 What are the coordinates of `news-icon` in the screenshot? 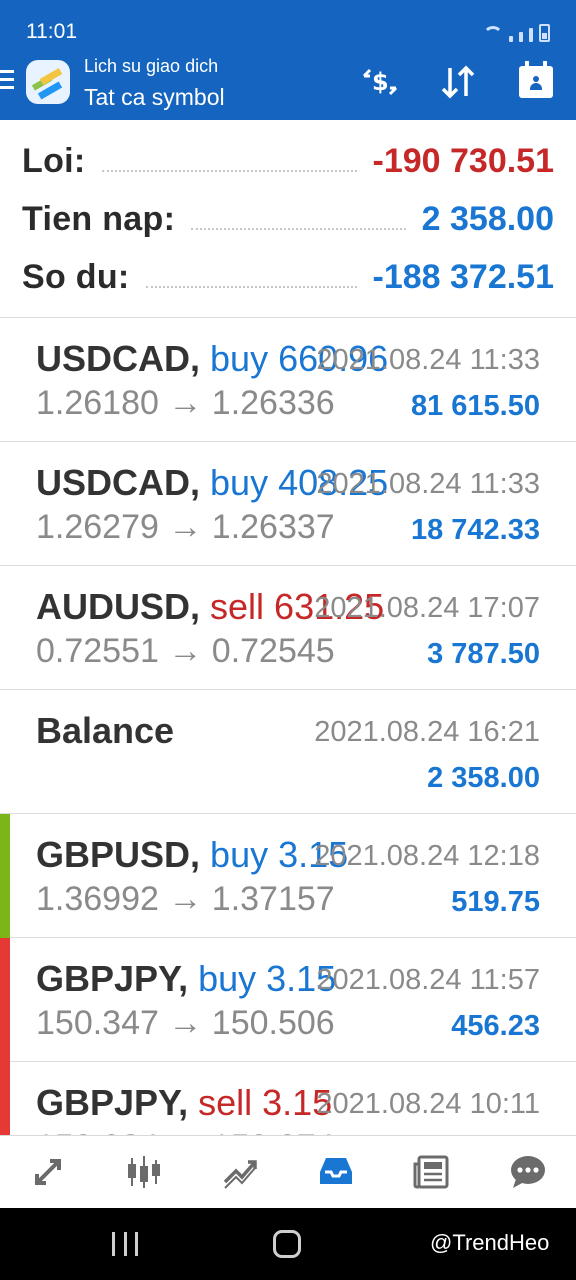 It's located at (431, 1172).